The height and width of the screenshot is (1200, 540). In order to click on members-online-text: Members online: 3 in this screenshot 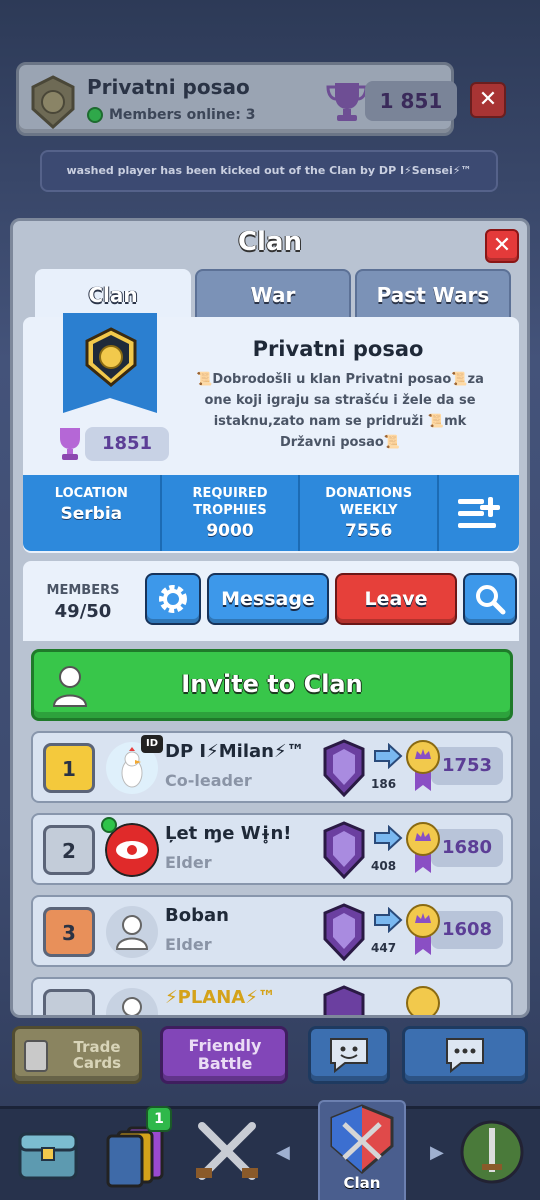, I will do `click(182, 115)`.